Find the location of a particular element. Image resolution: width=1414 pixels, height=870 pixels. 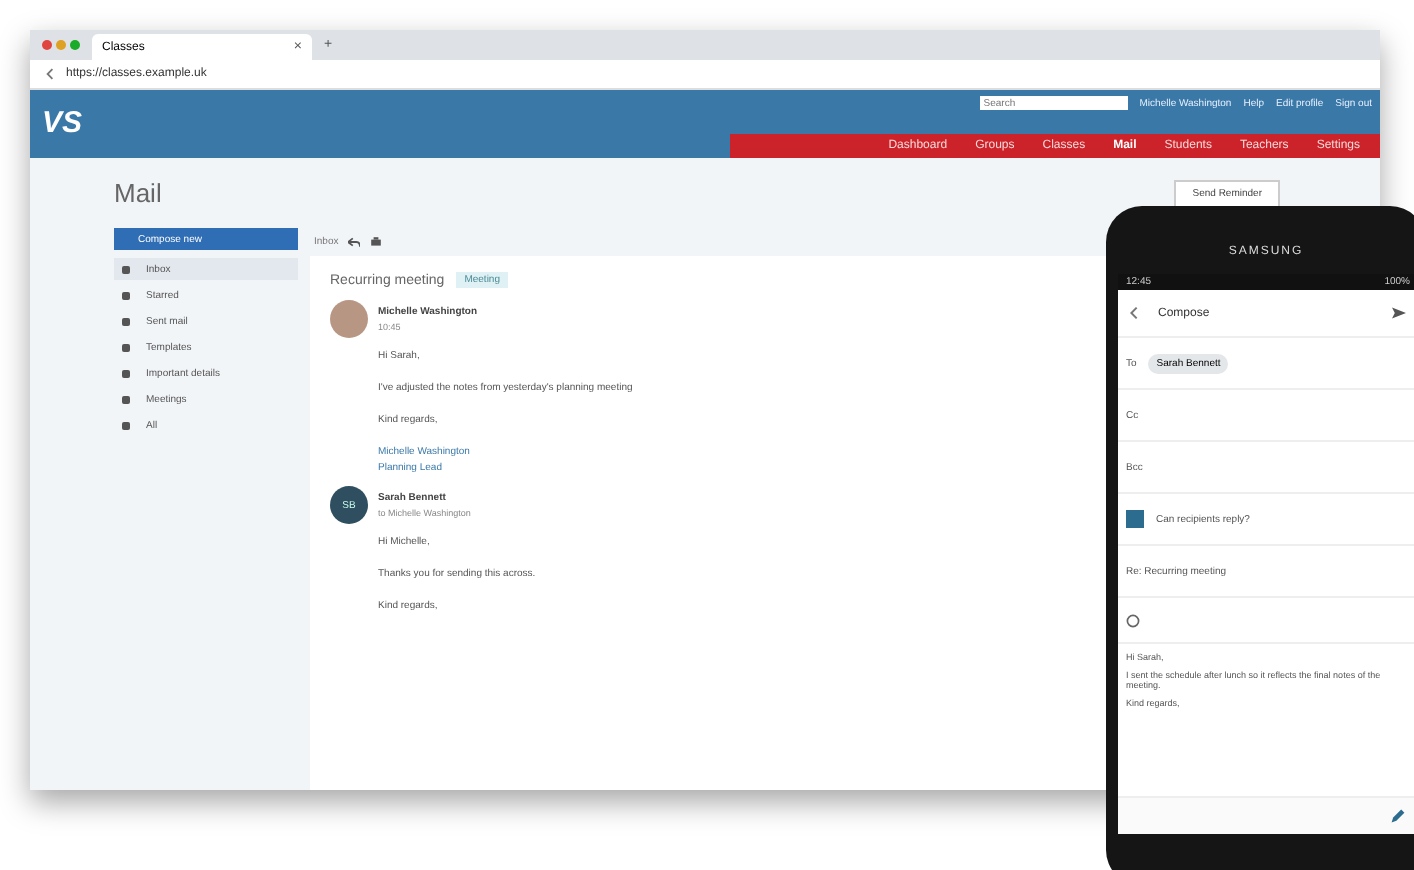

pencil-icon is located at coordinates (1398, 816).